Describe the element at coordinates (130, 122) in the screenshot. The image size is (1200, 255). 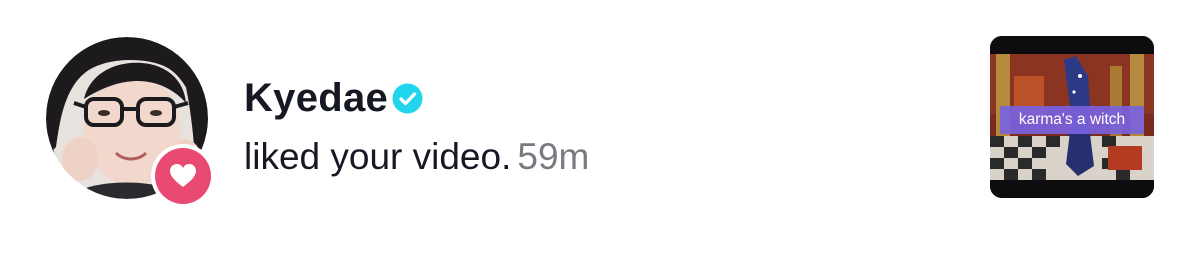
I see `avatar-container` at that location.